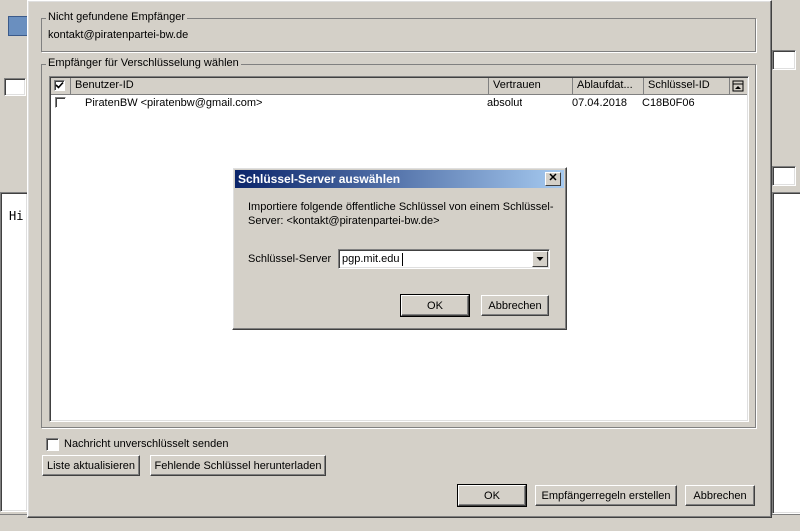  Describe the element at coordinates (668, 103) in the screenshot. I see `row-key-id: C18B0F06` at that location.